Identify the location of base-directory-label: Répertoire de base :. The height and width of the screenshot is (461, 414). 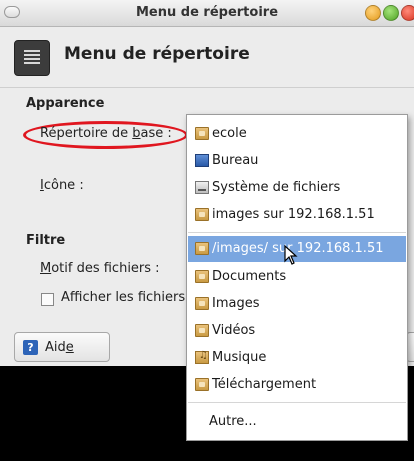
(106, 133).